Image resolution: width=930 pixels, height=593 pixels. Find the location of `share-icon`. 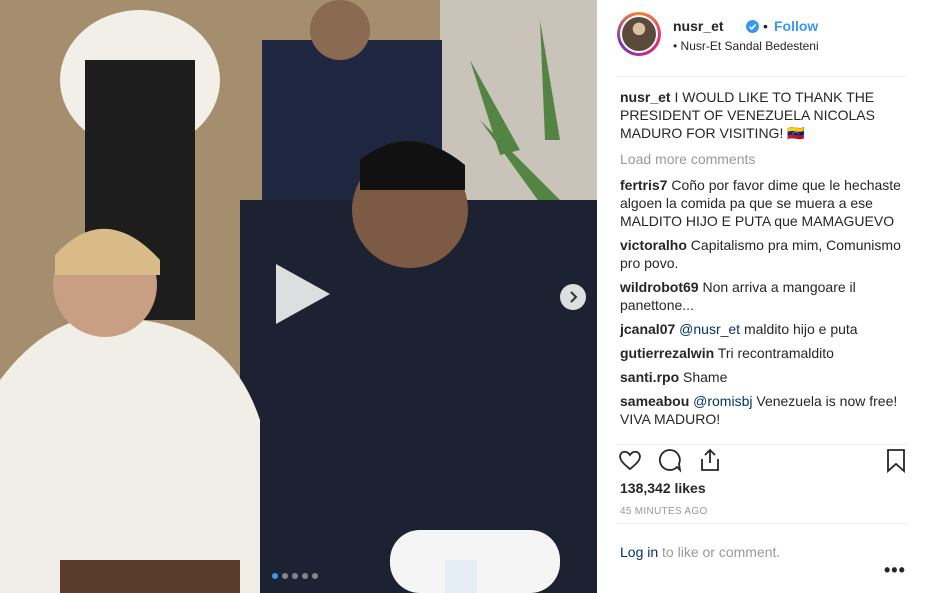

share-icon is located at coordinates (710, 459).